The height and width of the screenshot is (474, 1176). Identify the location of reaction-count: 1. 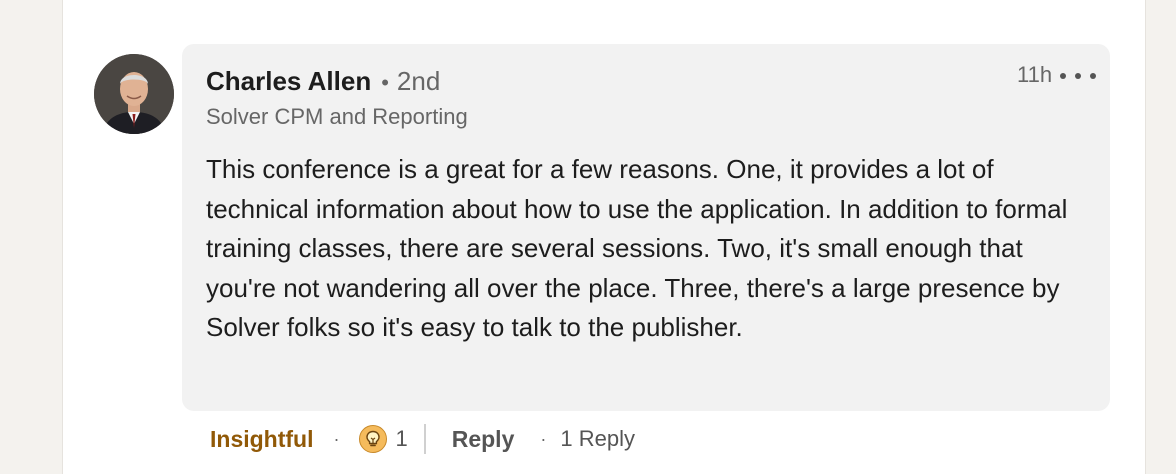
(401, 439).